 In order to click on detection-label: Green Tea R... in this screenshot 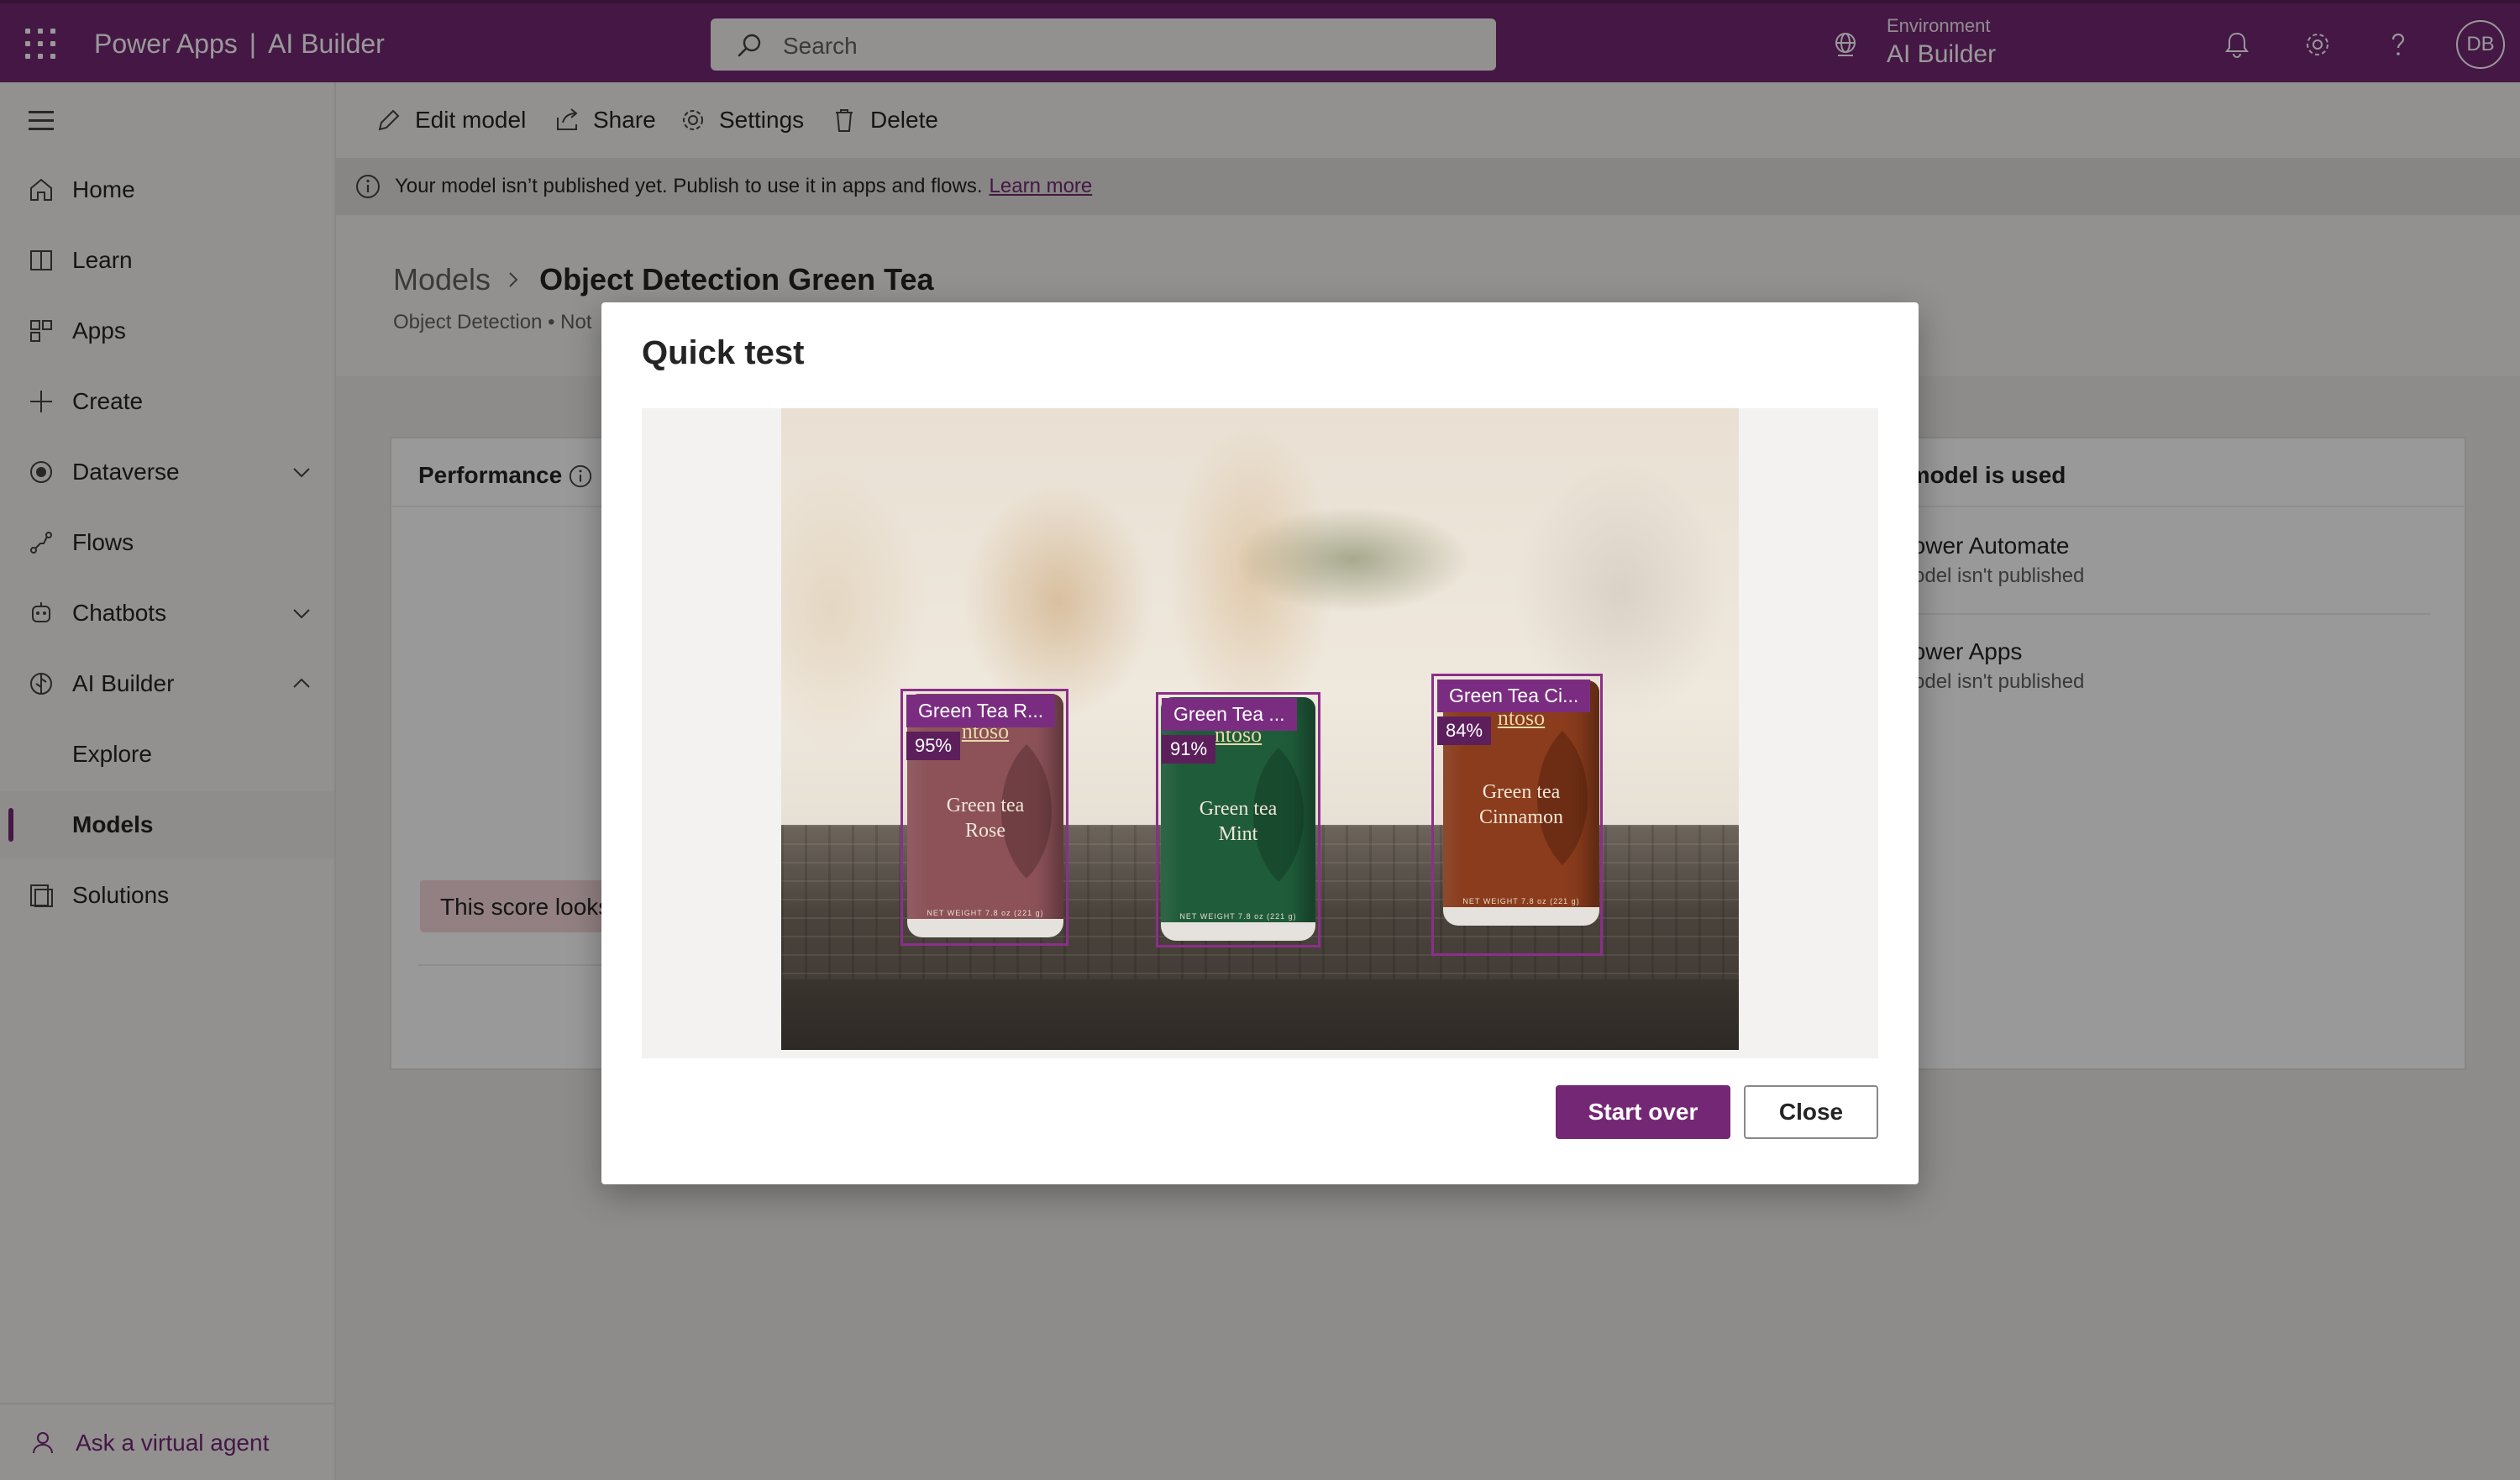, I will do `click(981, 711)`.